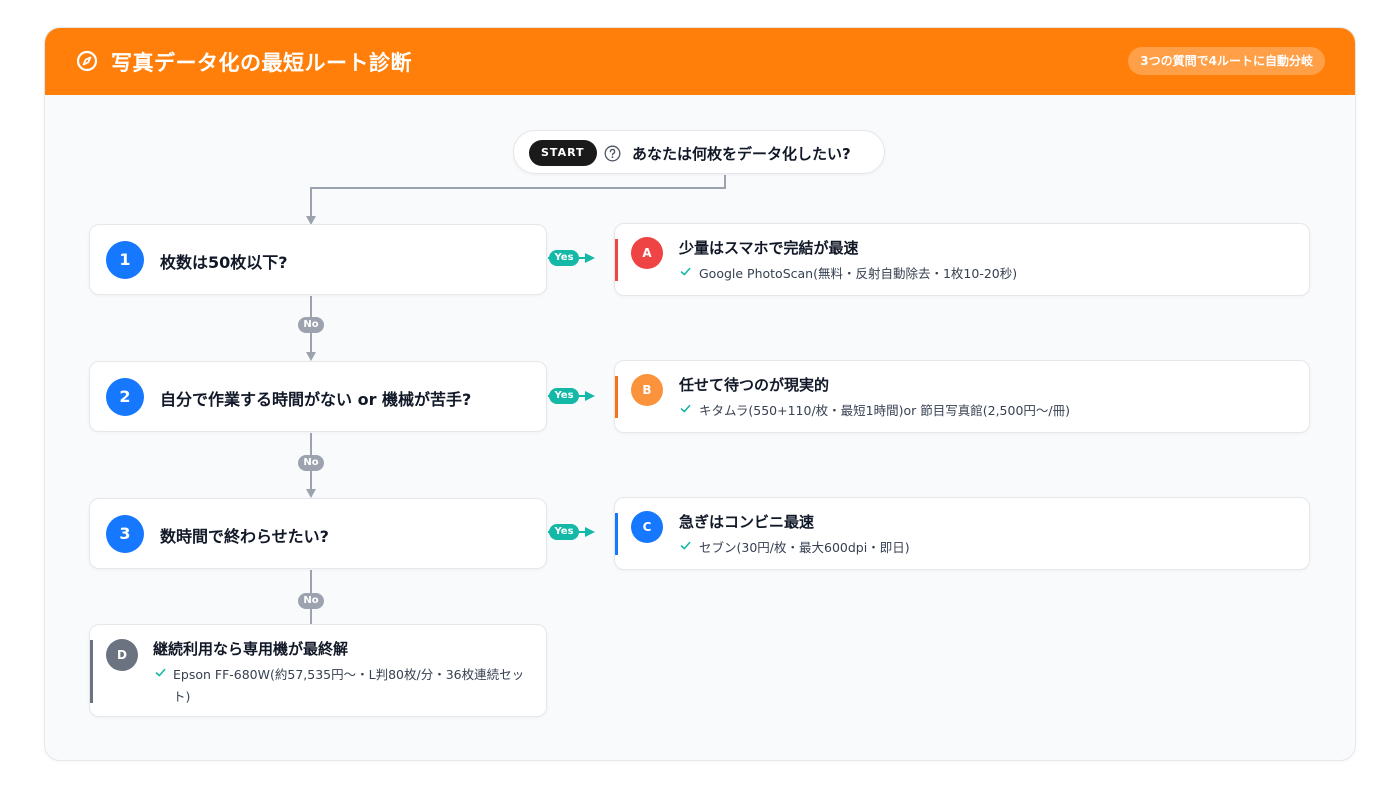 This screenshot has height=788, width=1400. What do you see at coordinates (122, 655) in the screenshot?
I see `answer-letter: D` at bounding box center [122, 655].